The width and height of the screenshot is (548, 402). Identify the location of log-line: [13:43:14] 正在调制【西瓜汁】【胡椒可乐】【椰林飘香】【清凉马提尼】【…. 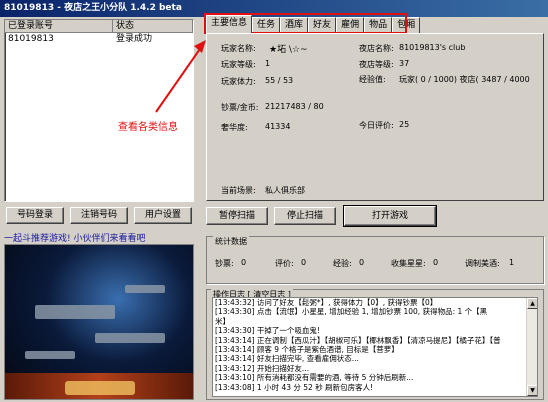
(358, 340).